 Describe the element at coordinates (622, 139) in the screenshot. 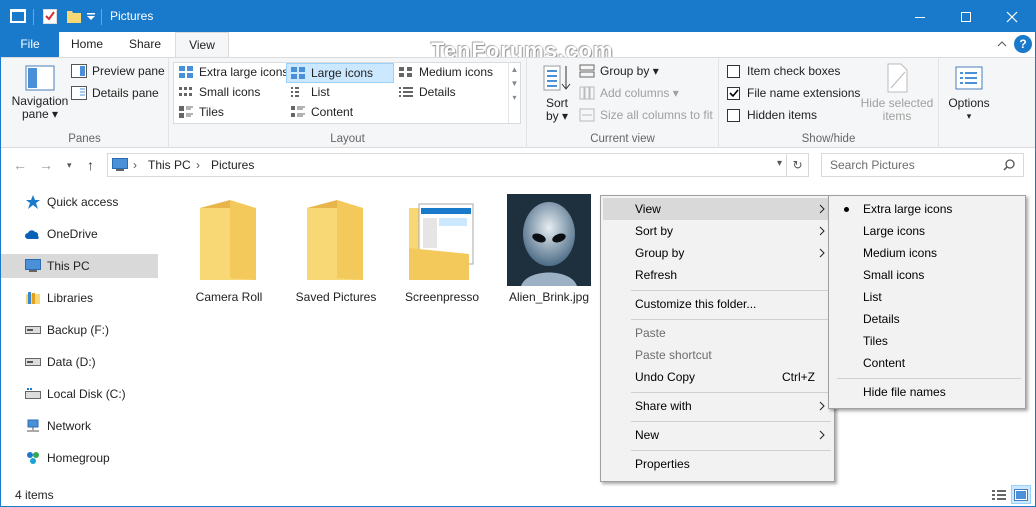

I see `current-view-group-label: Current view` at that location.